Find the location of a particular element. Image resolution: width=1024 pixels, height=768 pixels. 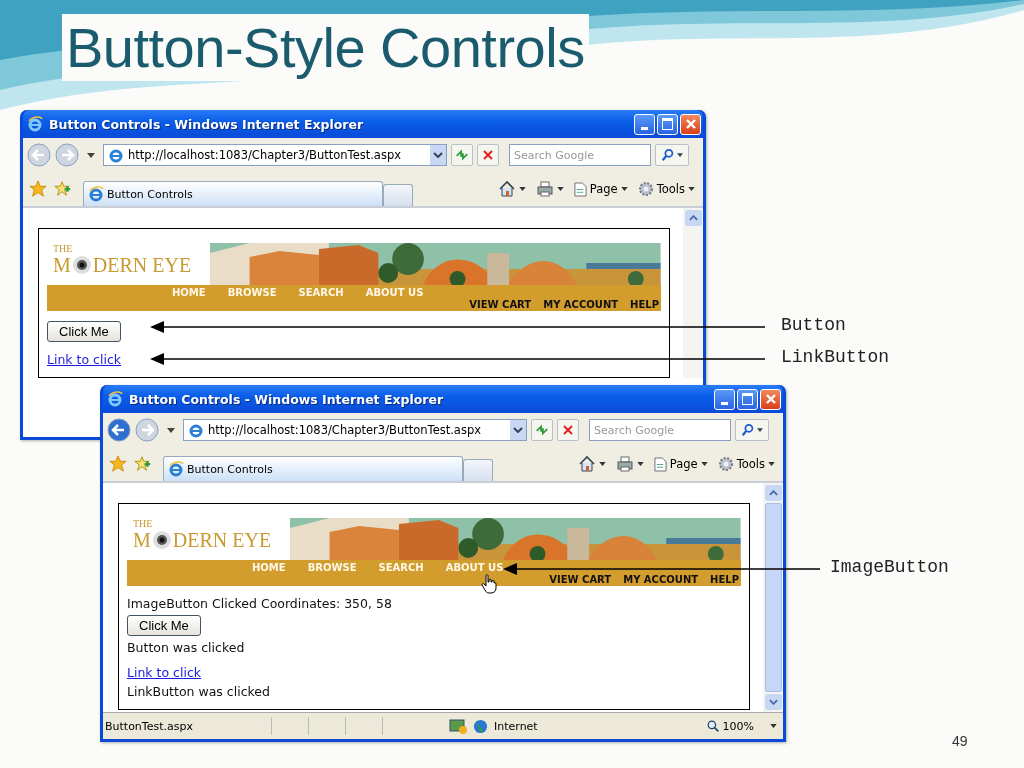

result-text: LinkButton was clicked is located at coordinates (198, 691).